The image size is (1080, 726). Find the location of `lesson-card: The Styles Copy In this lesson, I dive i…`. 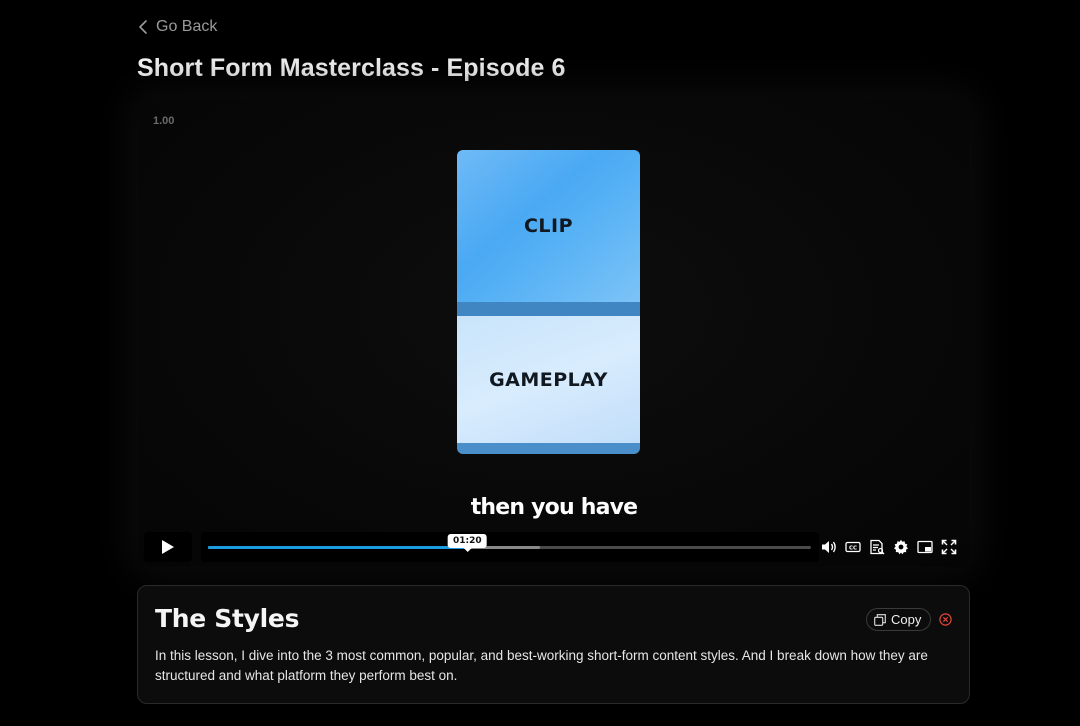

lesson-card: The Styles Copy In this lesson, I dive i… is located at coordinates (553, 644).